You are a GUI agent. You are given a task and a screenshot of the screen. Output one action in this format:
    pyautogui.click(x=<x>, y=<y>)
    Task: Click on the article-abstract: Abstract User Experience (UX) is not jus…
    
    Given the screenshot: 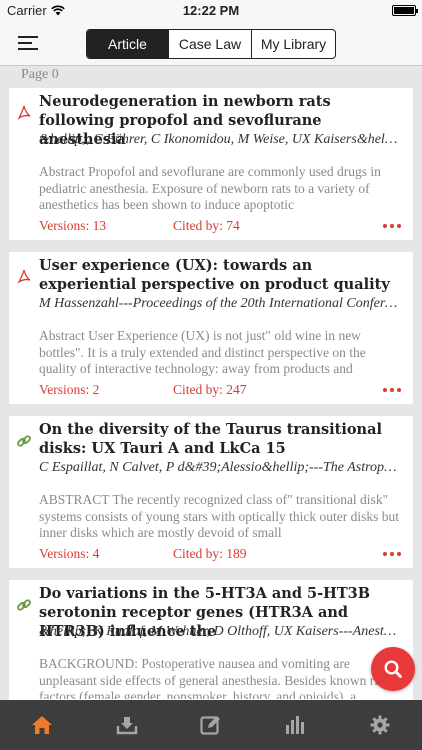 What is the action you would take?
    pyautogui.click(x=202, y=352)
    